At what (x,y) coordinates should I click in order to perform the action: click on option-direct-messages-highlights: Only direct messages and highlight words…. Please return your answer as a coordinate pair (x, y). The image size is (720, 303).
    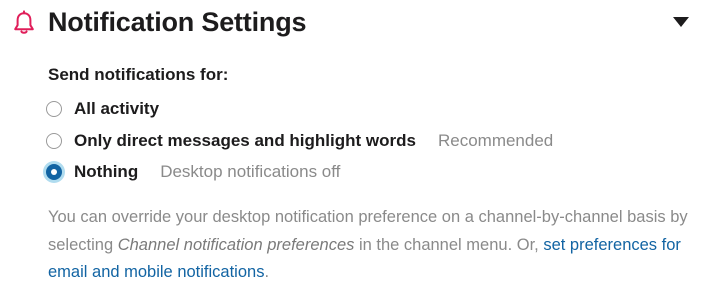
    Looking at the image, I should click on (299, 141).